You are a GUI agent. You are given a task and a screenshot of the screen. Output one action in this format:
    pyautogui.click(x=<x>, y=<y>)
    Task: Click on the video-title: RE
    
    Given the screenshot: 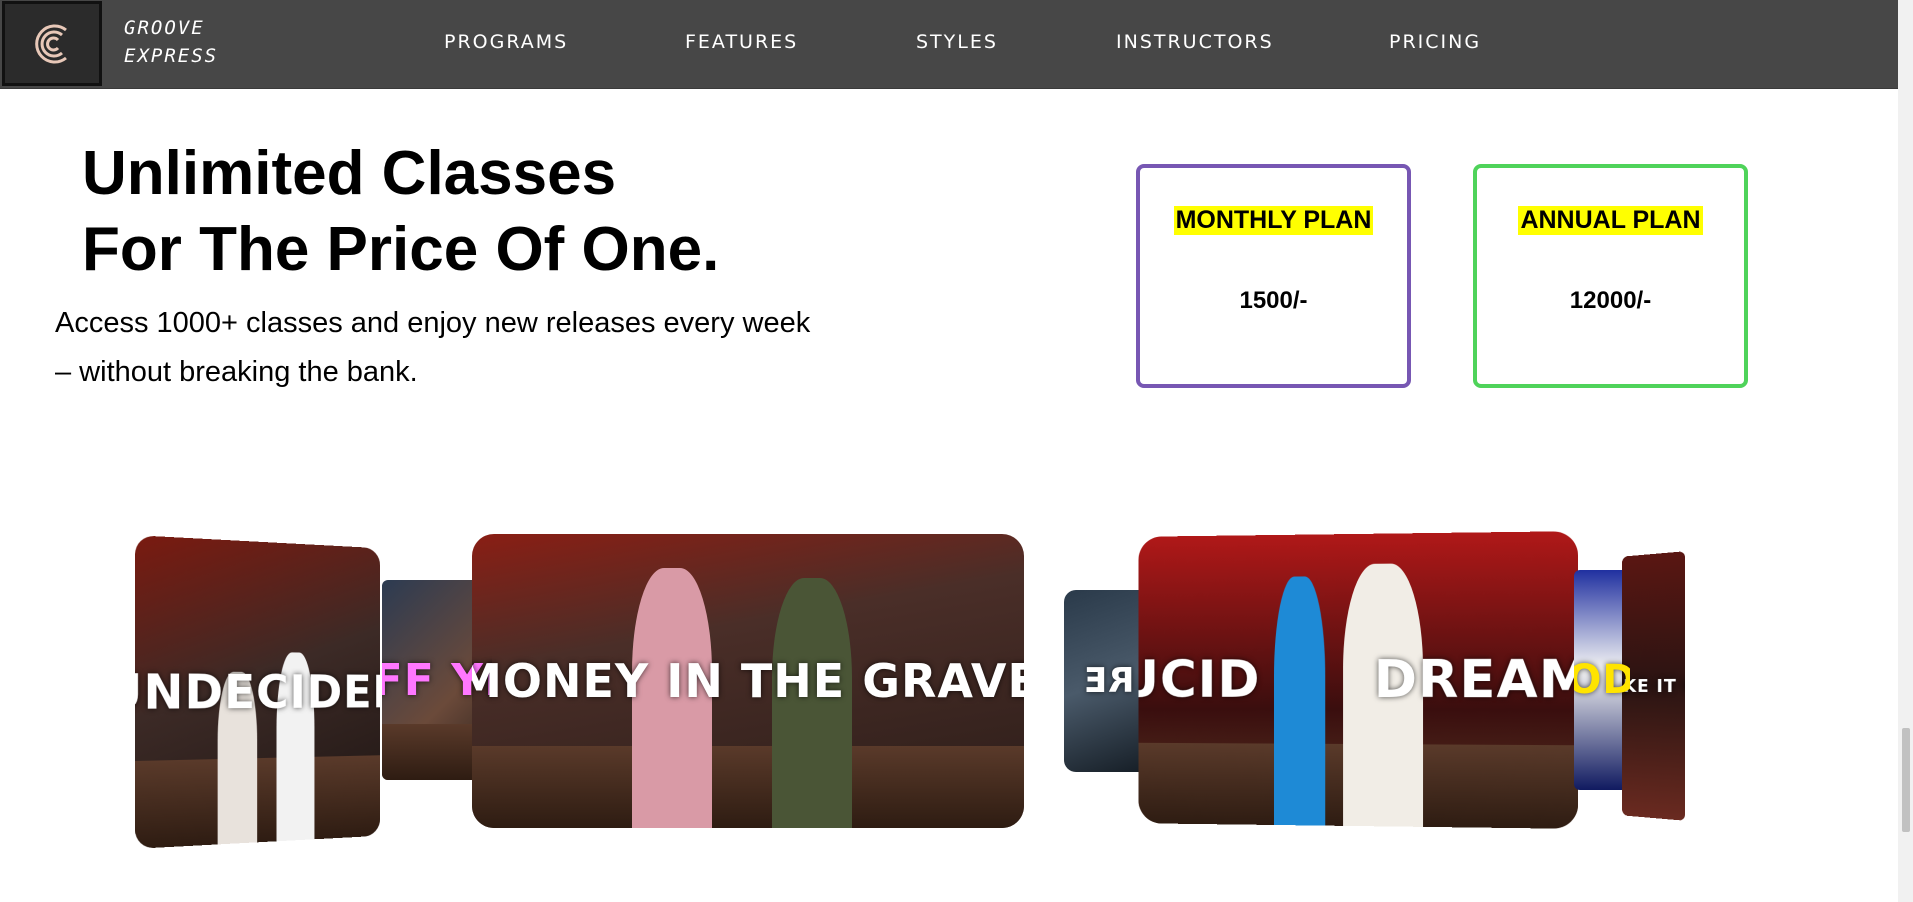 What is the action you would take?
    pyautogui.click(x=1109, y=681)
    